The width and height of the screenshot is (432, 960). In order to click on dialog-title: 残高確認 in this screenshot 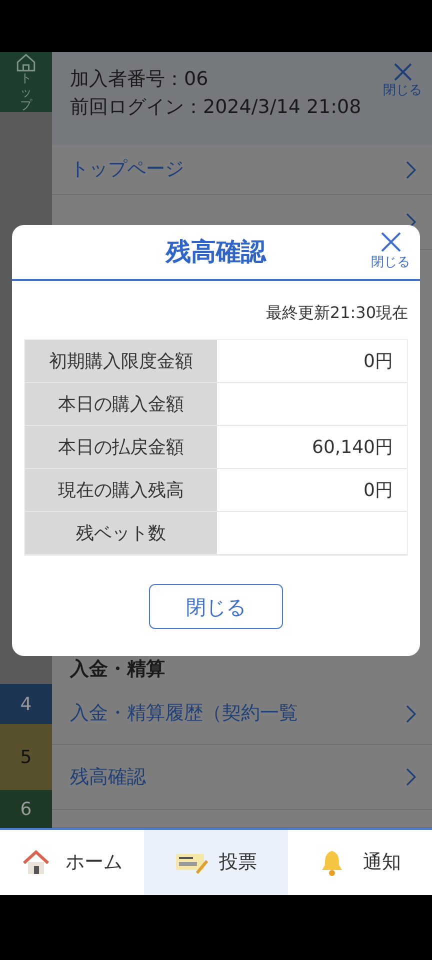, I will do `click(216, 252)`.